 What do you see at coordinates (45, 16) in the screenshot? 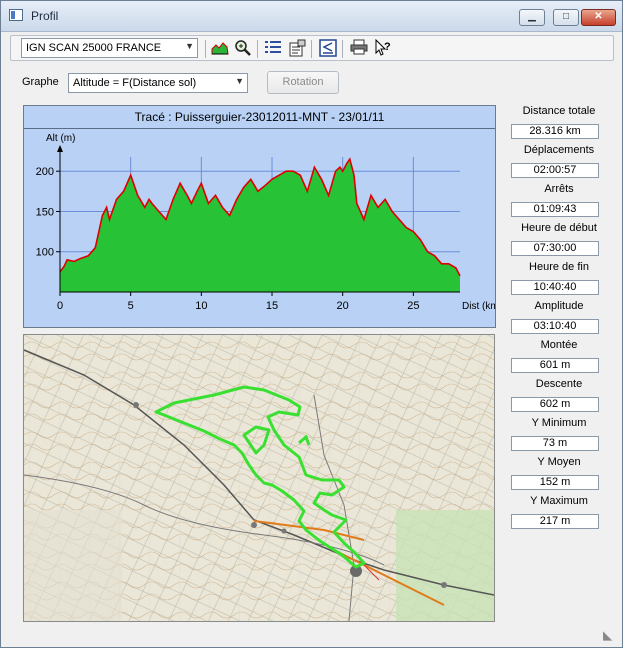
I see `window-title: Profil` at bounding box center [45, 16].